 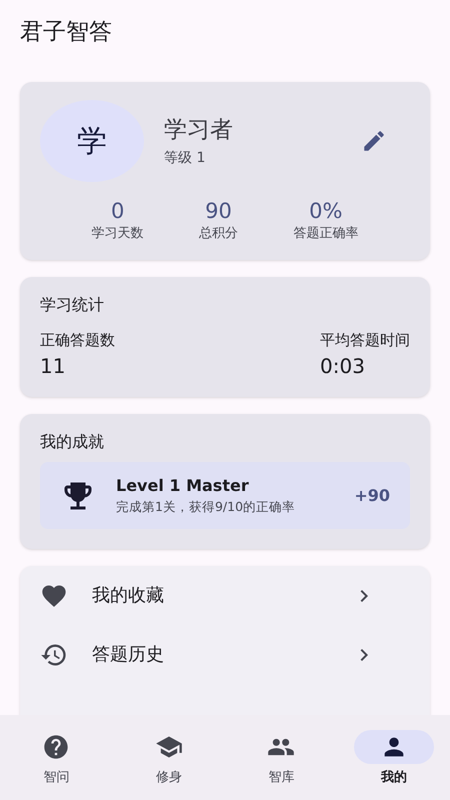 What do you see at coordinates (199, 131) in the screenshot?
I see `user-name: 学习者` at bounding box center [199, 131].